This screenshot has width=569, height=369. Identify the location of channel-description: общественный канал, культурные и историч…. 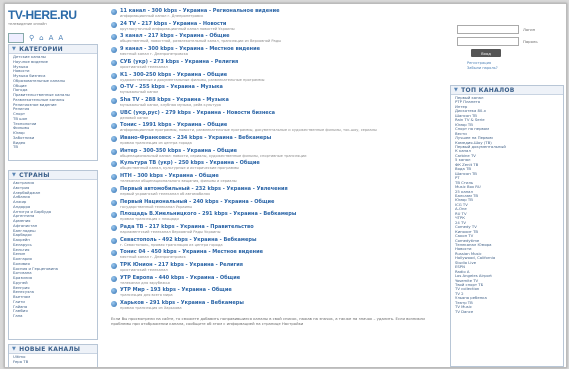
(180, 168).